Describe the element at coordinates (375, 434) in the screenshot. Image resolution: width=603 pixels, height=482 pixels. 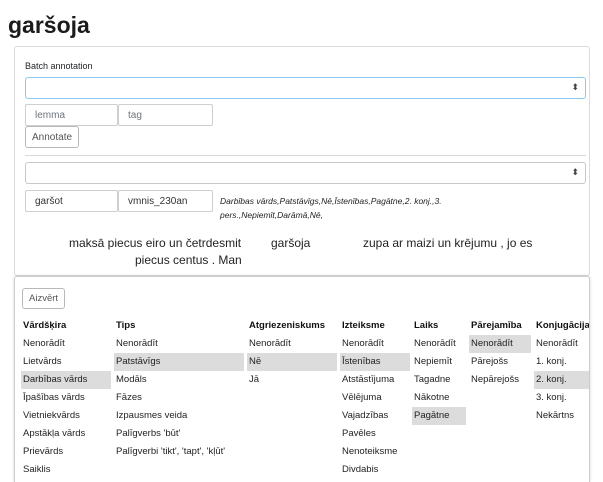
I see `feature-option: Pavēles` at that location.